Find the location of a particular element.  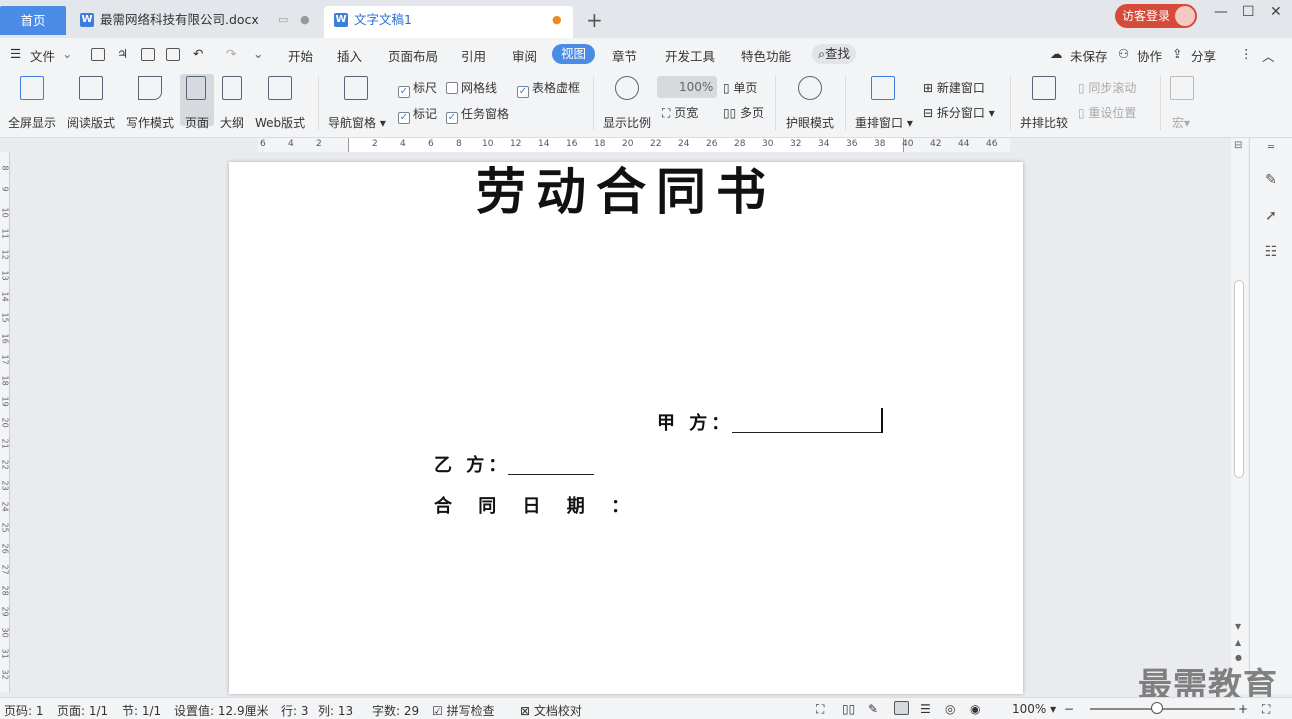

side-by-side-icon is located at coordinates (1044, 88).